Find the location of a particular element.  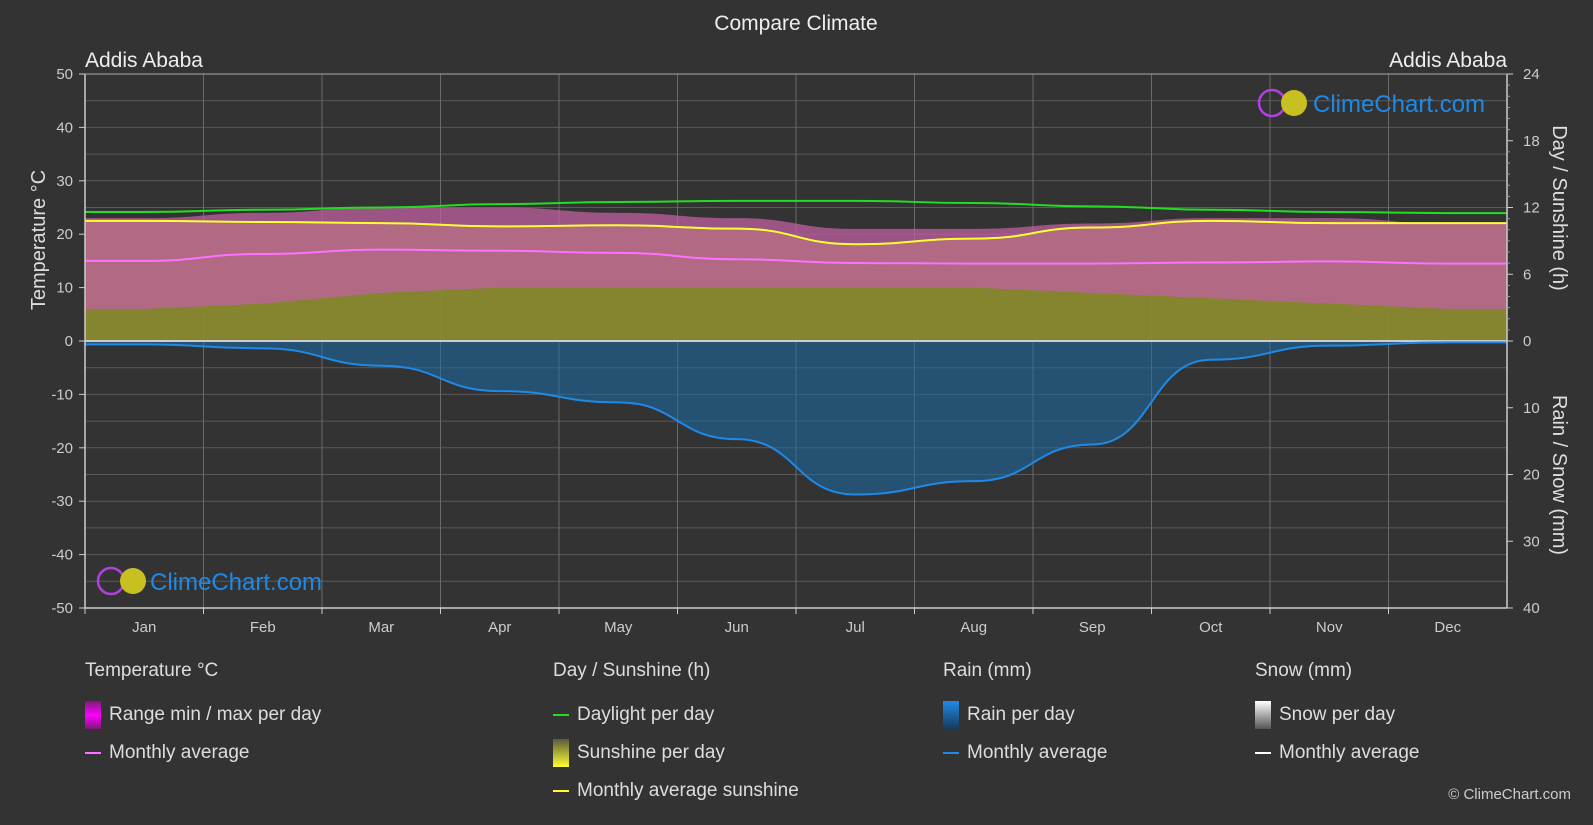

month-label: Sep is located at coordinates (1092, 627).